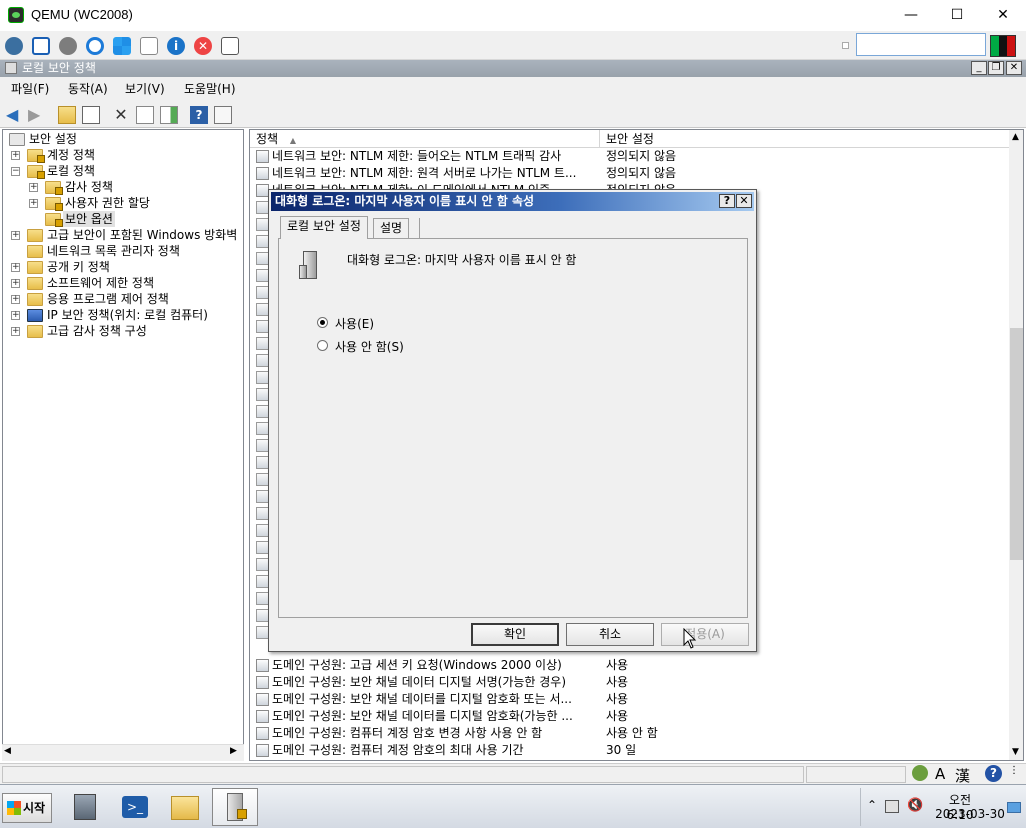 This screenshot has height=828, width=1026. I want to click on mdi-minimize-button: _, so click(979, 68).